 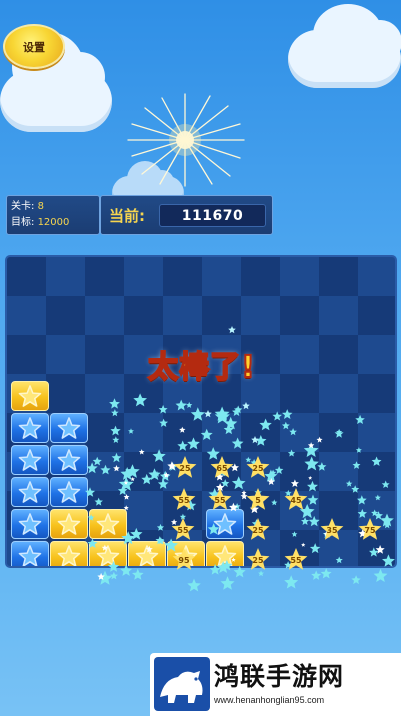 I want to click on level-value: 8, so click(x=40, y=206).